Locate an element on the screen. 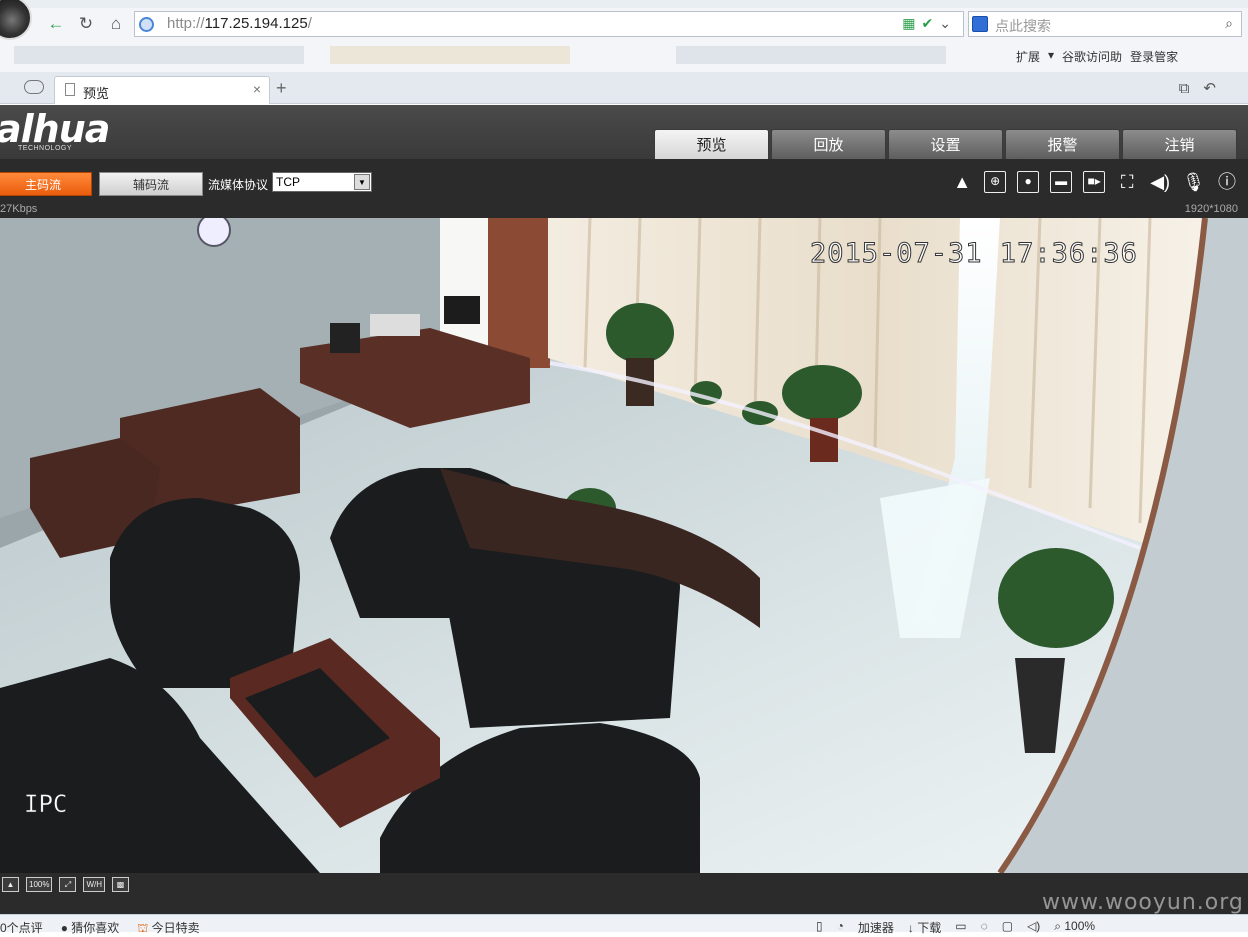  back-arrow-icon: ← is located at coordinates (56, 24).